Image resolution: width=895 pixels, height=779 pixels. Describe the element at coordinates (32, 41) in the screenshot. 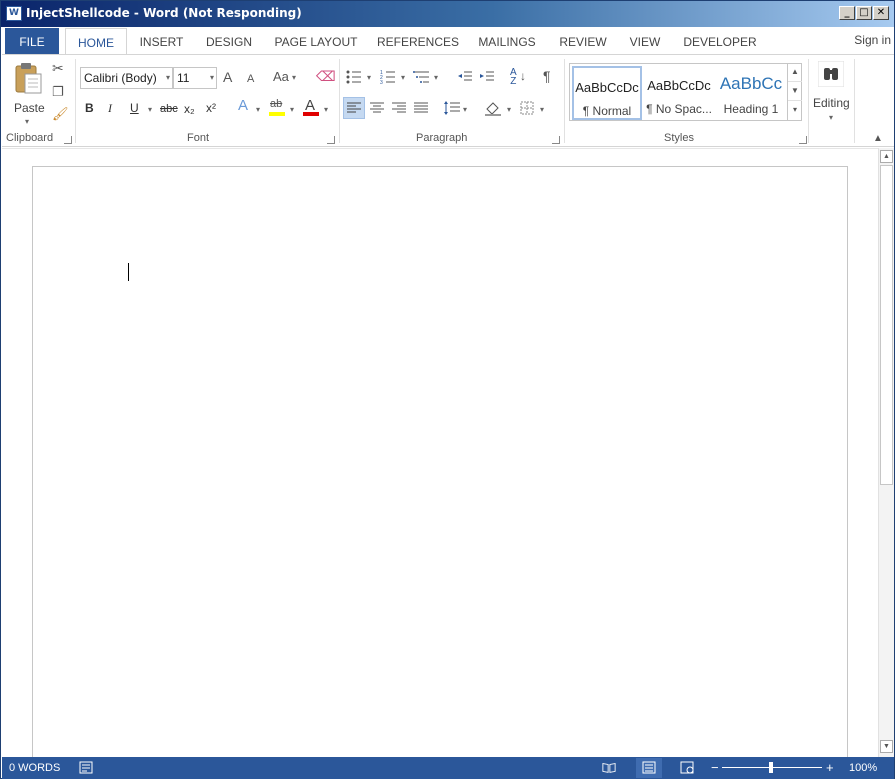

I see `tab-file: FILE` at that location.